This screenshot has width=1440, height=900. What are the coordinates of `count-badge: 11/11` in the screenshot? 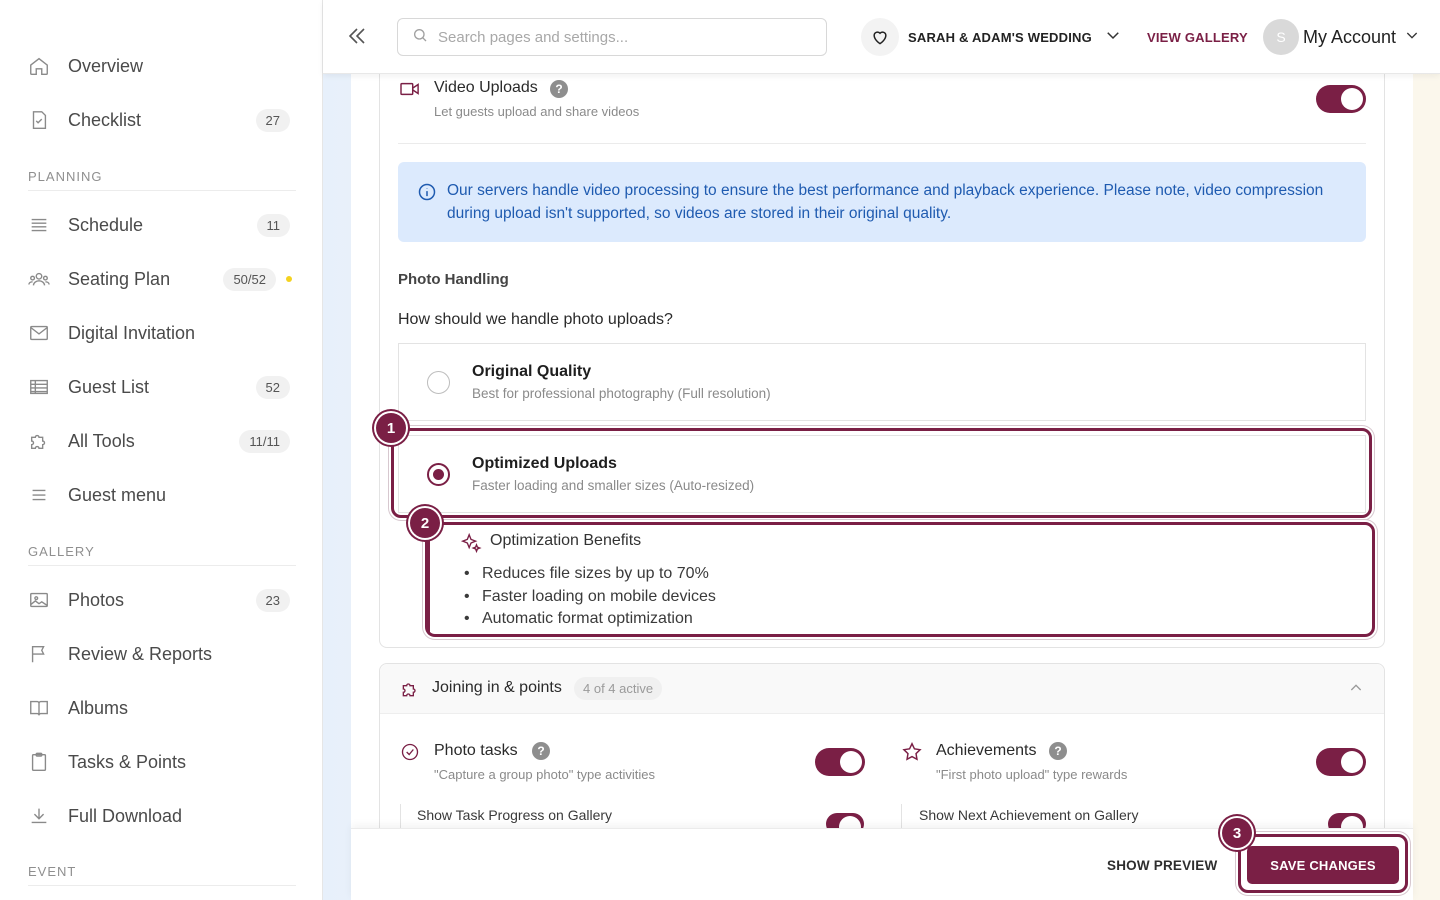 It's located at (264, 441).